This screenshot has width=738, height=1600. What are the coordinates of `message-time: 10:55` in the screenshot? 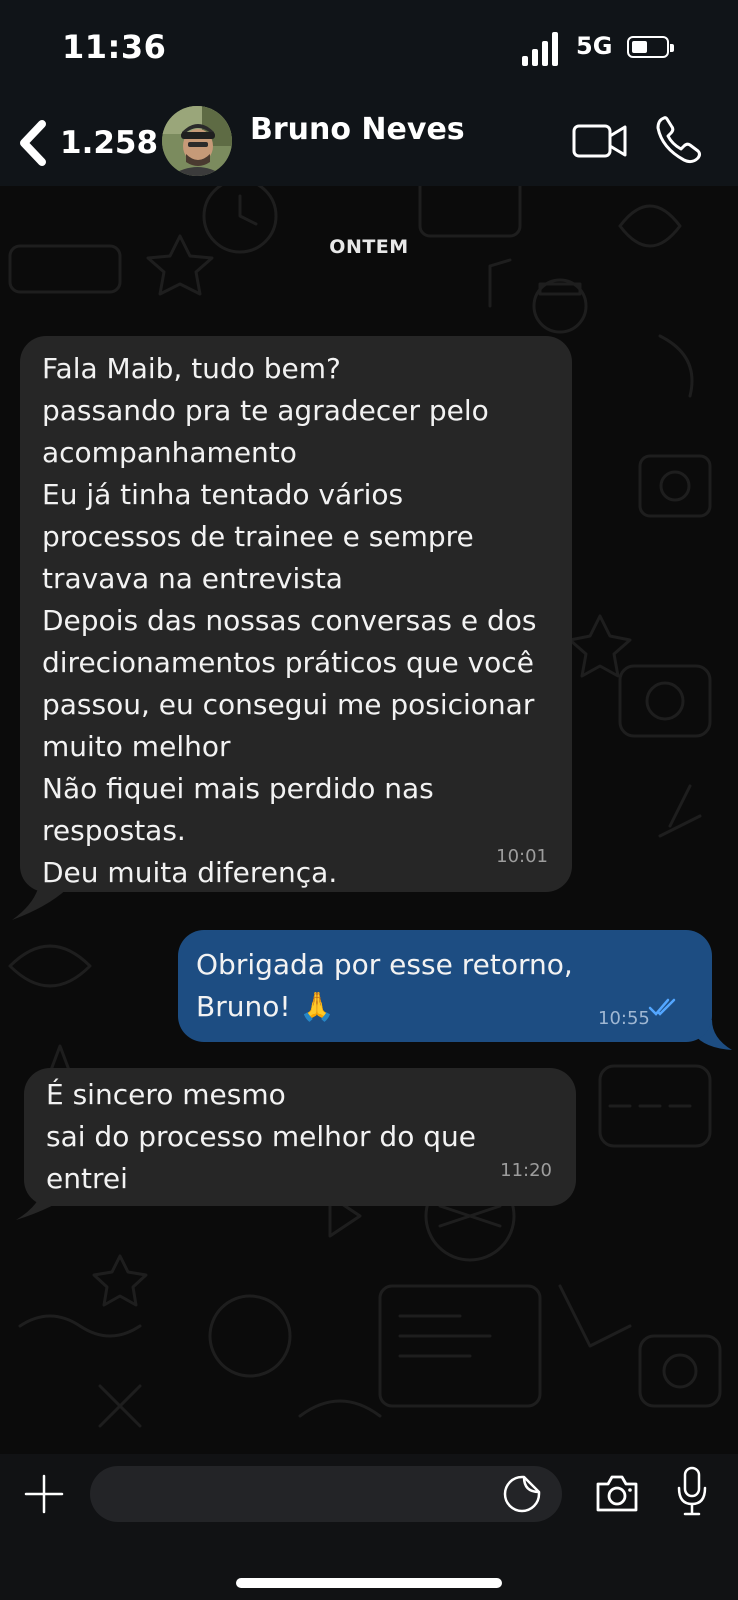 It's located at (624, 1018).